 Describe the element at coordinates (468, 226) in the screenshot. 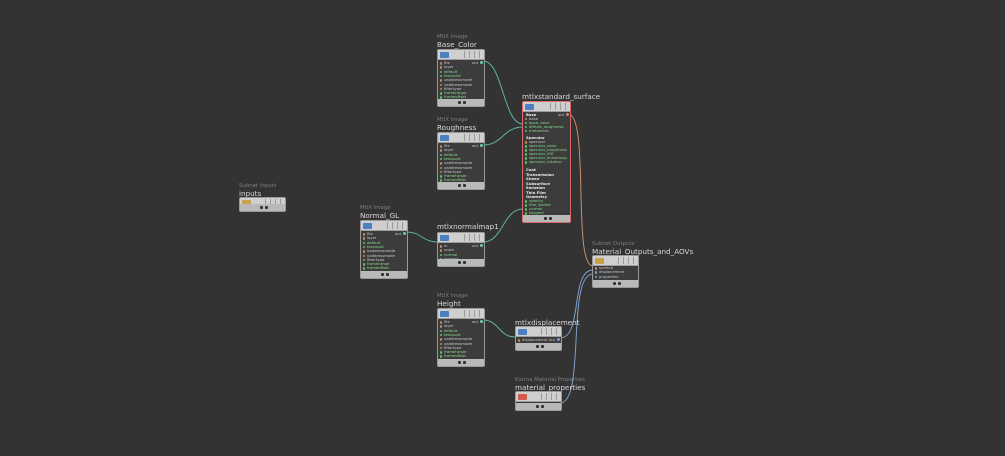

I see `node-name-label: mtlxnormalmap1` at that location.